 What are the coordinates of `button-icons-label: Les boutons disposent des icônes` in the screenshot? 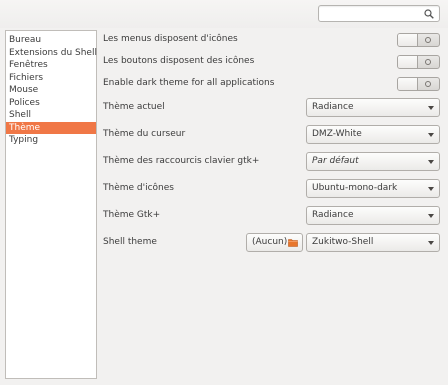 It's located at (179, 61).